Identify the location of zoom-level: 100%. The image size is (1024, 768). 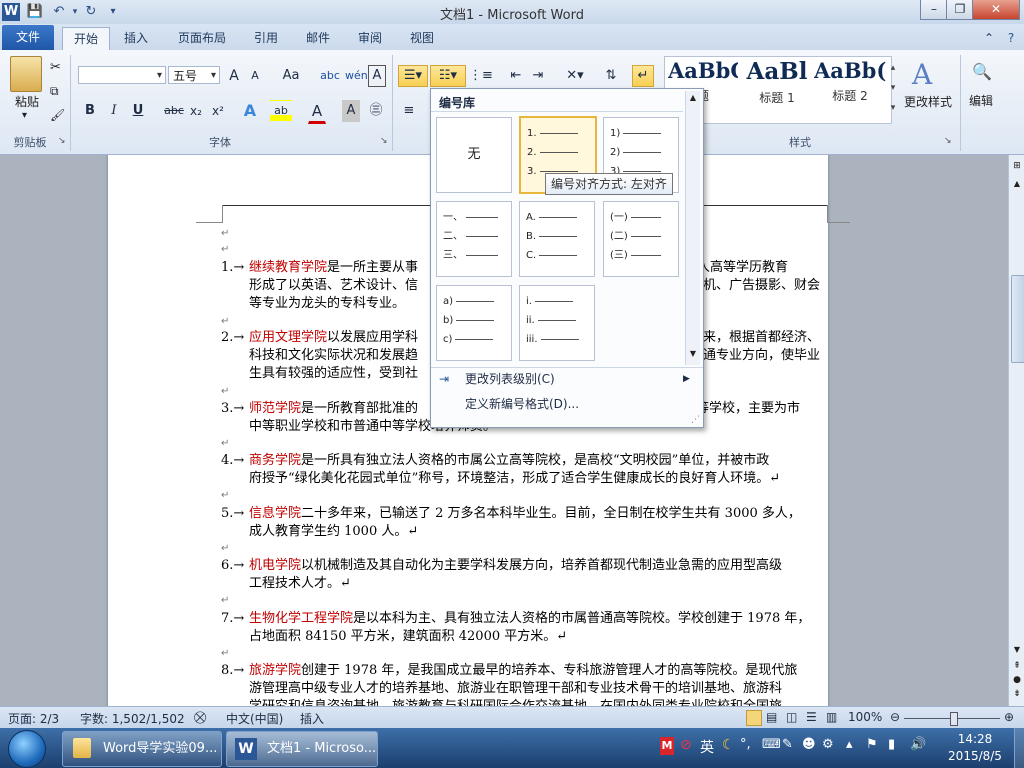
(865, 717).